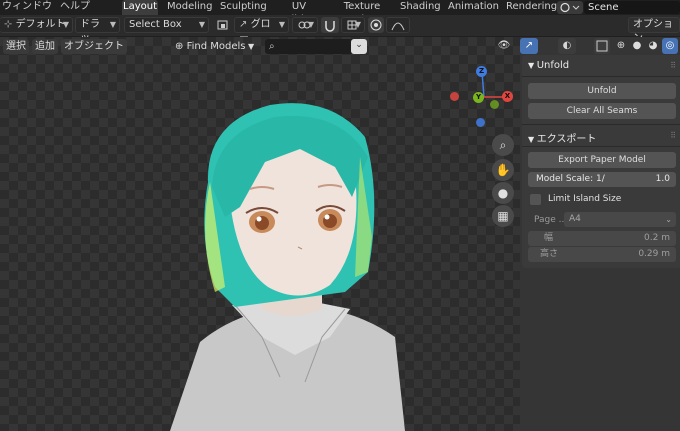  Describe the element at coordinates (602, 238) in the screenshot. I see `page-width-field: 幅 0.2 m` at that location.